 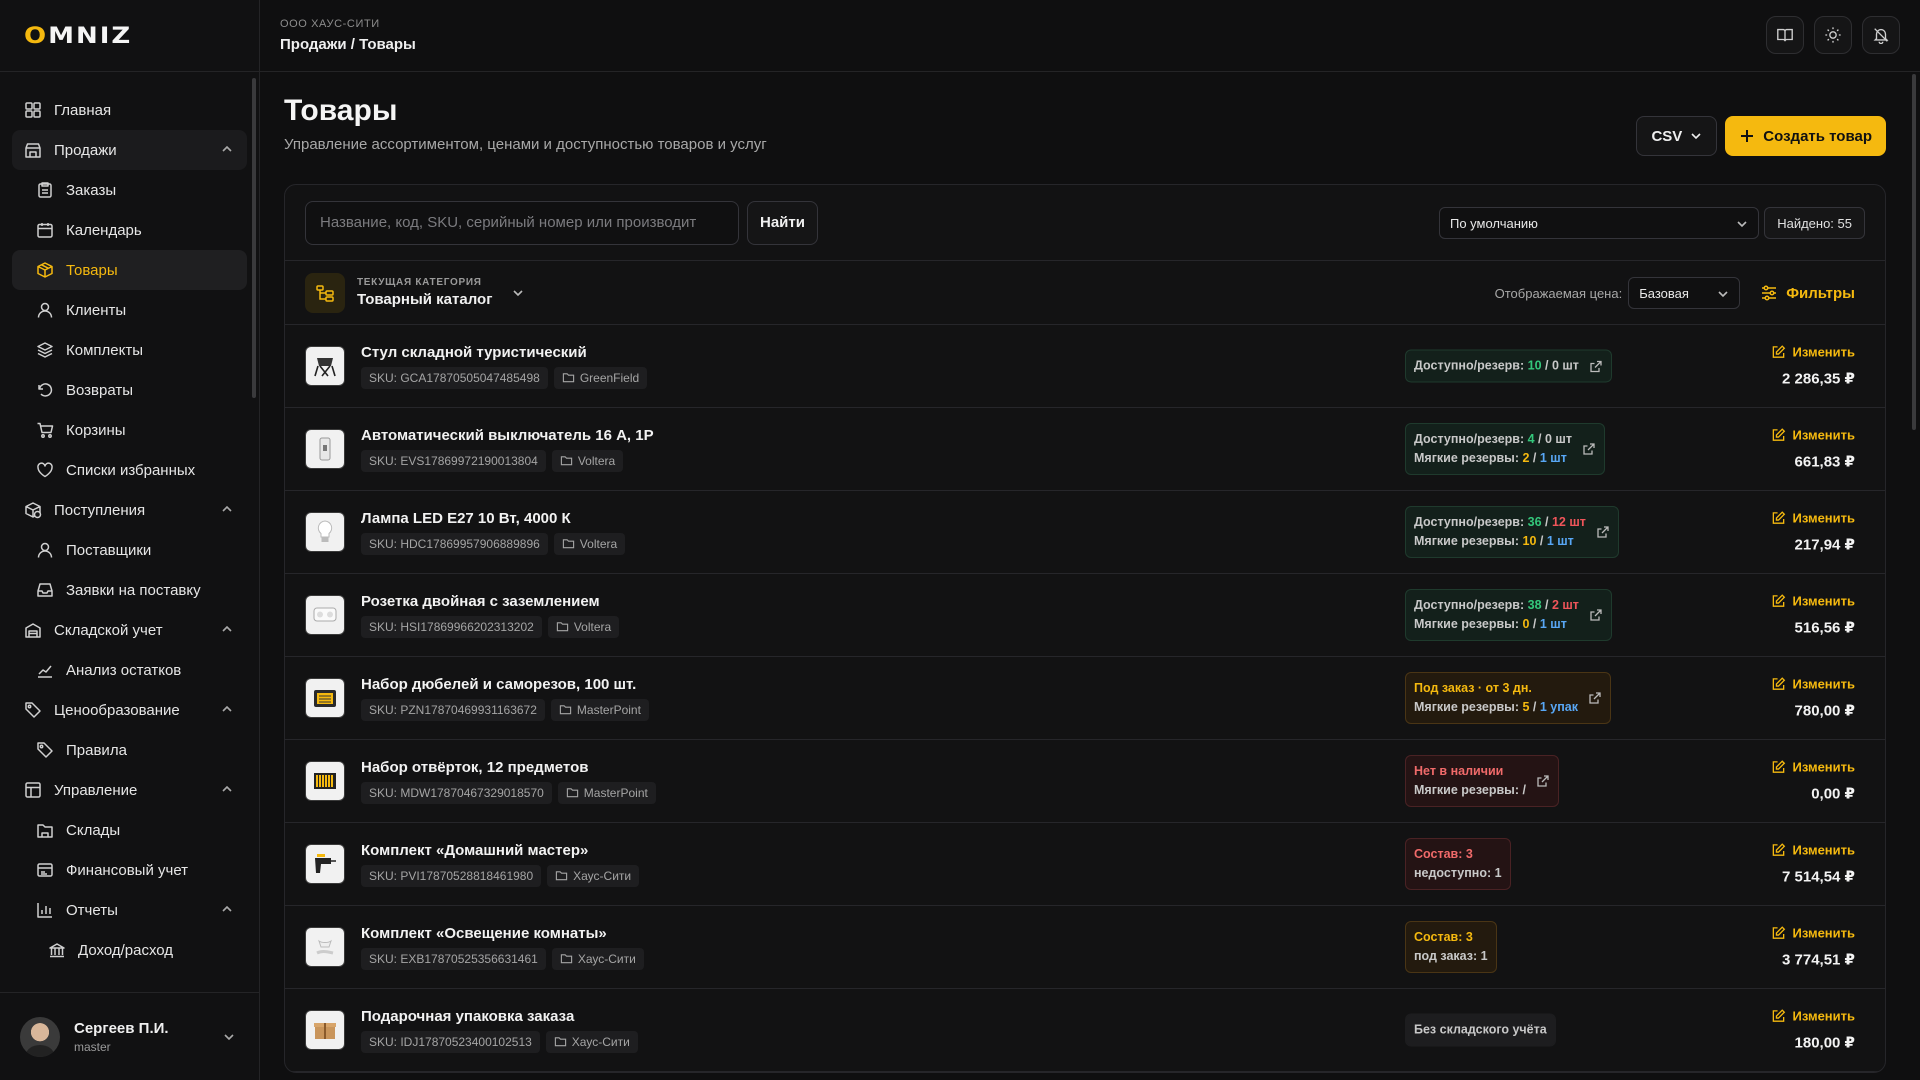 What do you see at coordinates (129, 190) in the screenshot?
I see `sidebar-item: Заказы` at bounding box center [129, 190].